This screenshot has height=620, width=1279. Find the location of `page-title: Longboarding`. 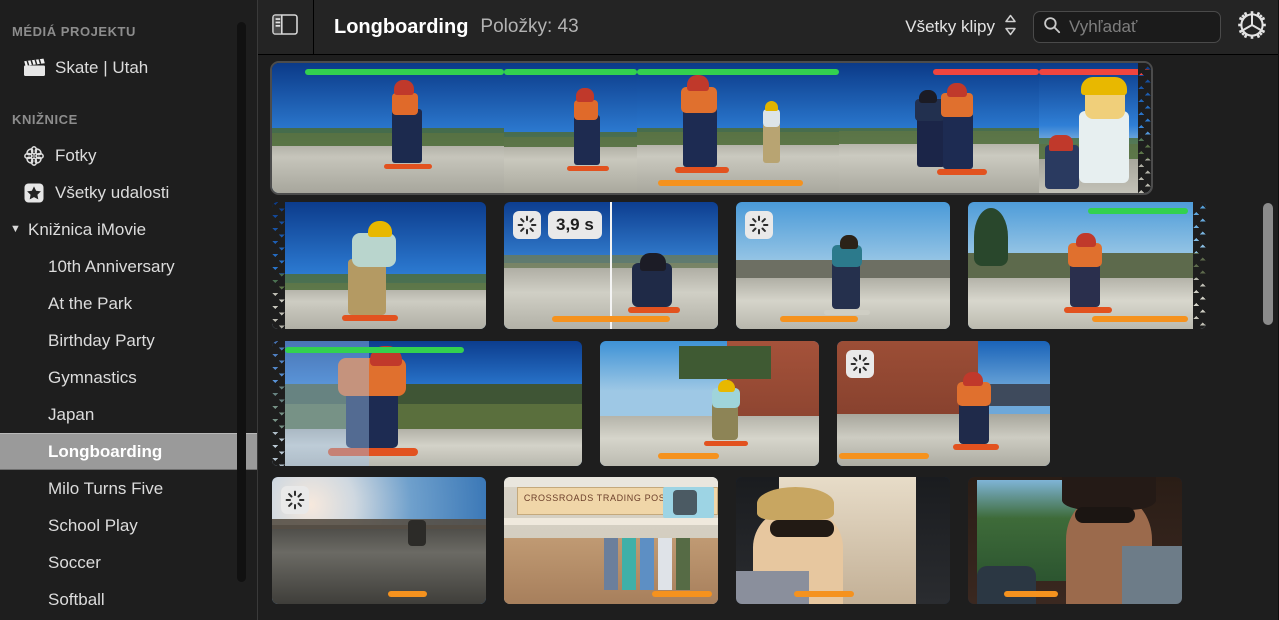

page-title: Longboarding is located at coordinates (401, 26).